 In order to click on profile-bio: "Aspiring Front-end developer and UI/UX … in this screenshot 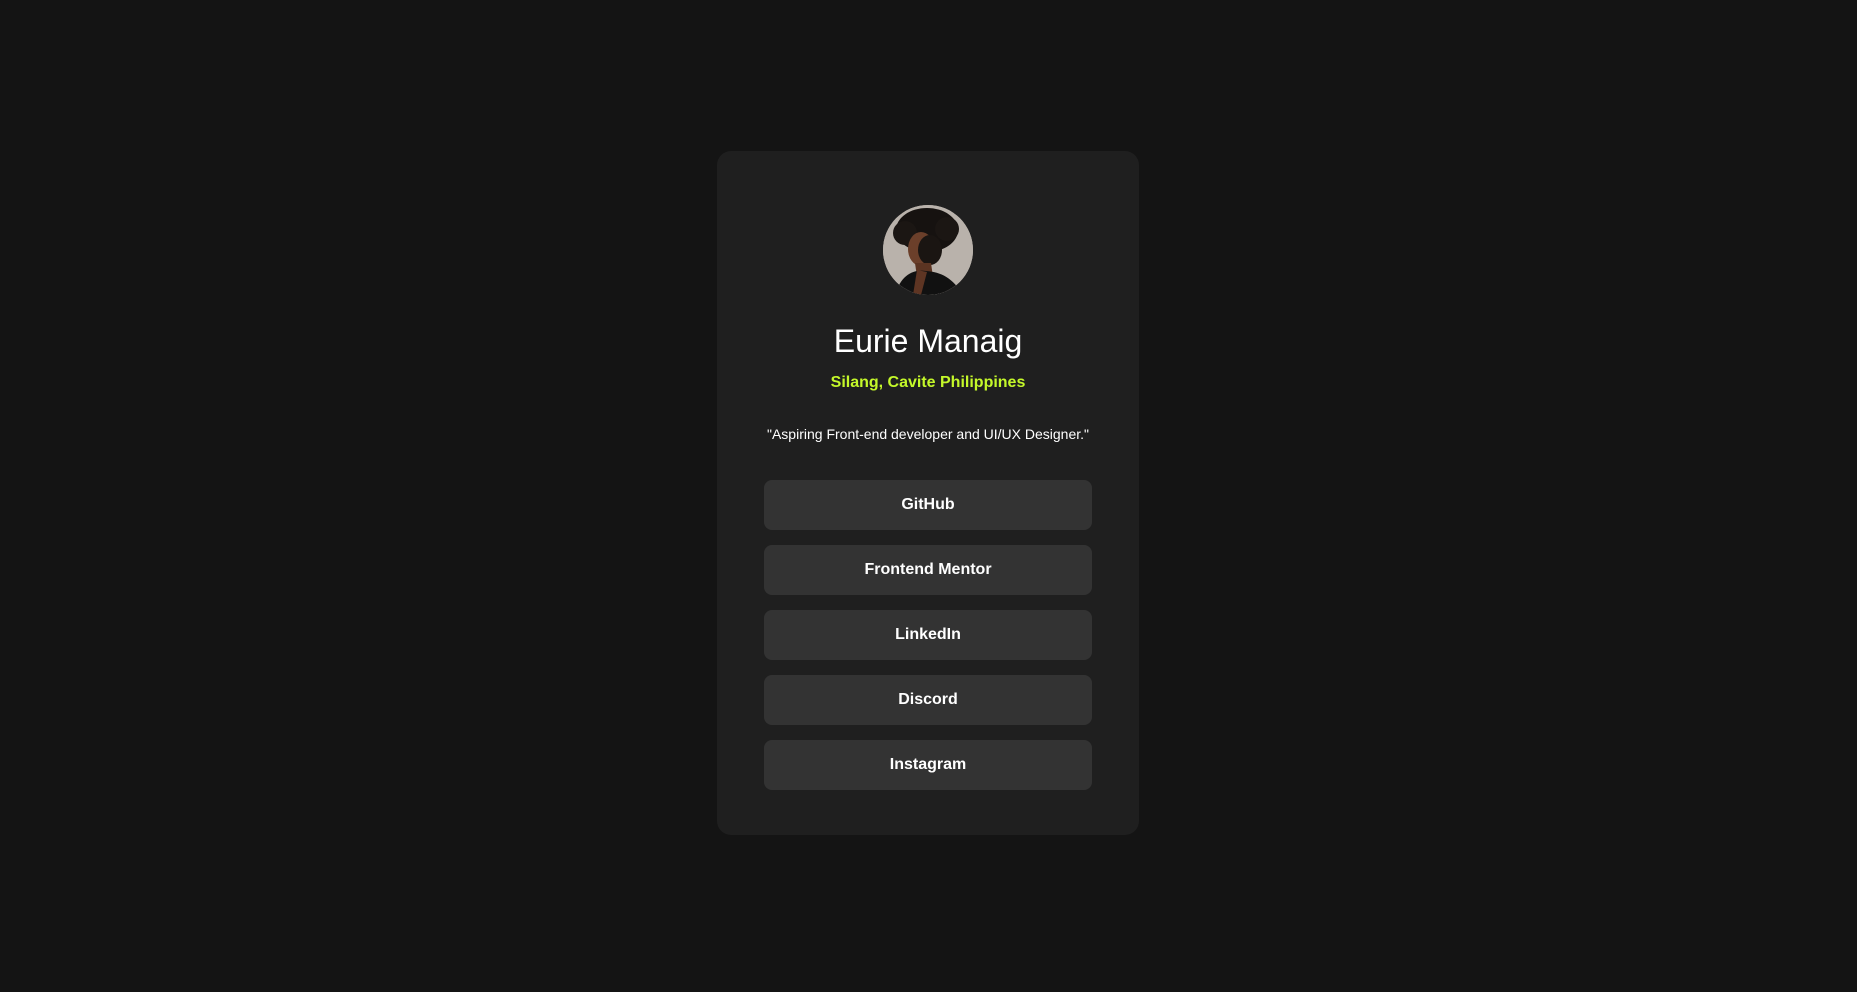, I will do `click(928, 434)`.